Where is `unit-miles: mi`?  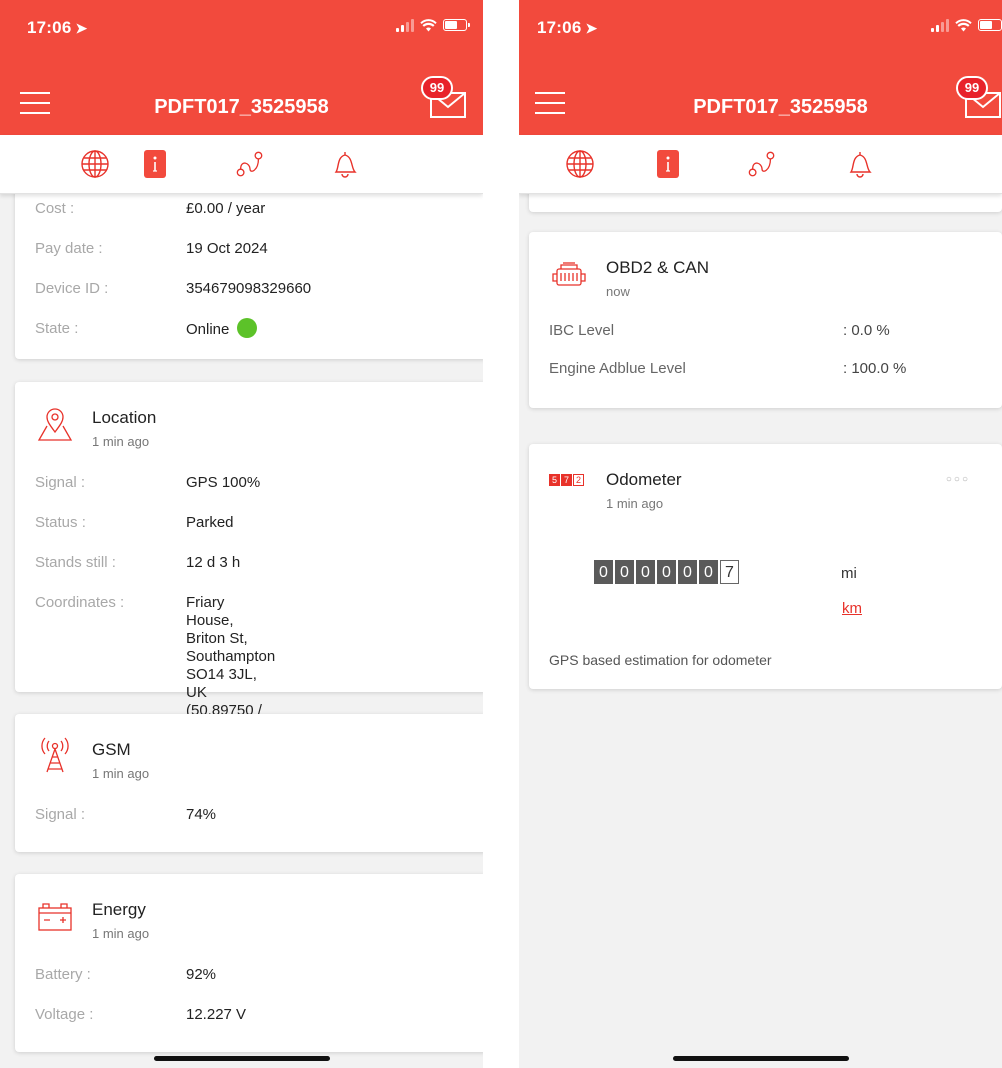
unit-miles: mi is located at coordinates (849, 573).